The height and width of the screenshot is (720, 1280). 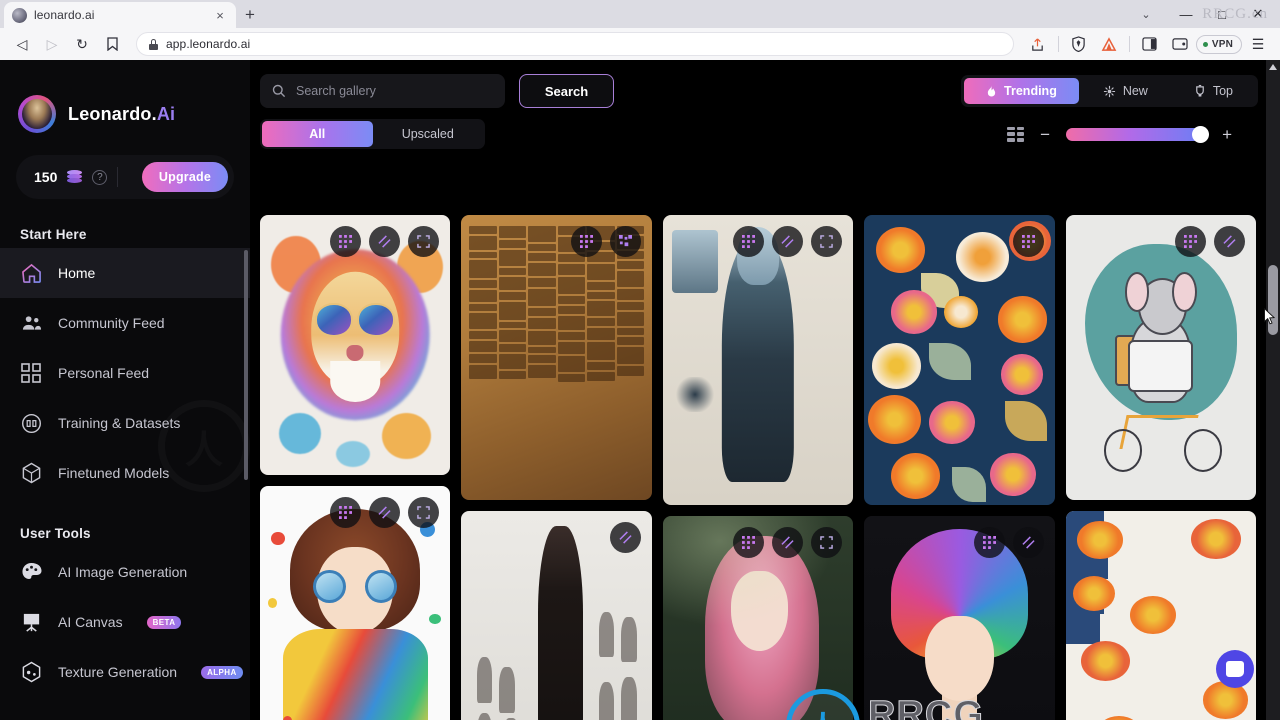 I want to click on sidebar-item-finetuned-models: Finetuned Models, so click(x=125, y=473).